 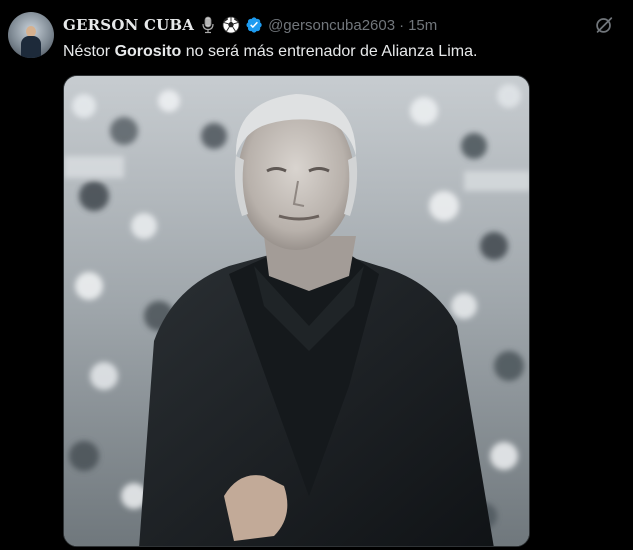 What do you see at coordinates (89, 51) in the screenshot?
I see `tweet-text-part1: Néstor` at bounding box center [89, 51].